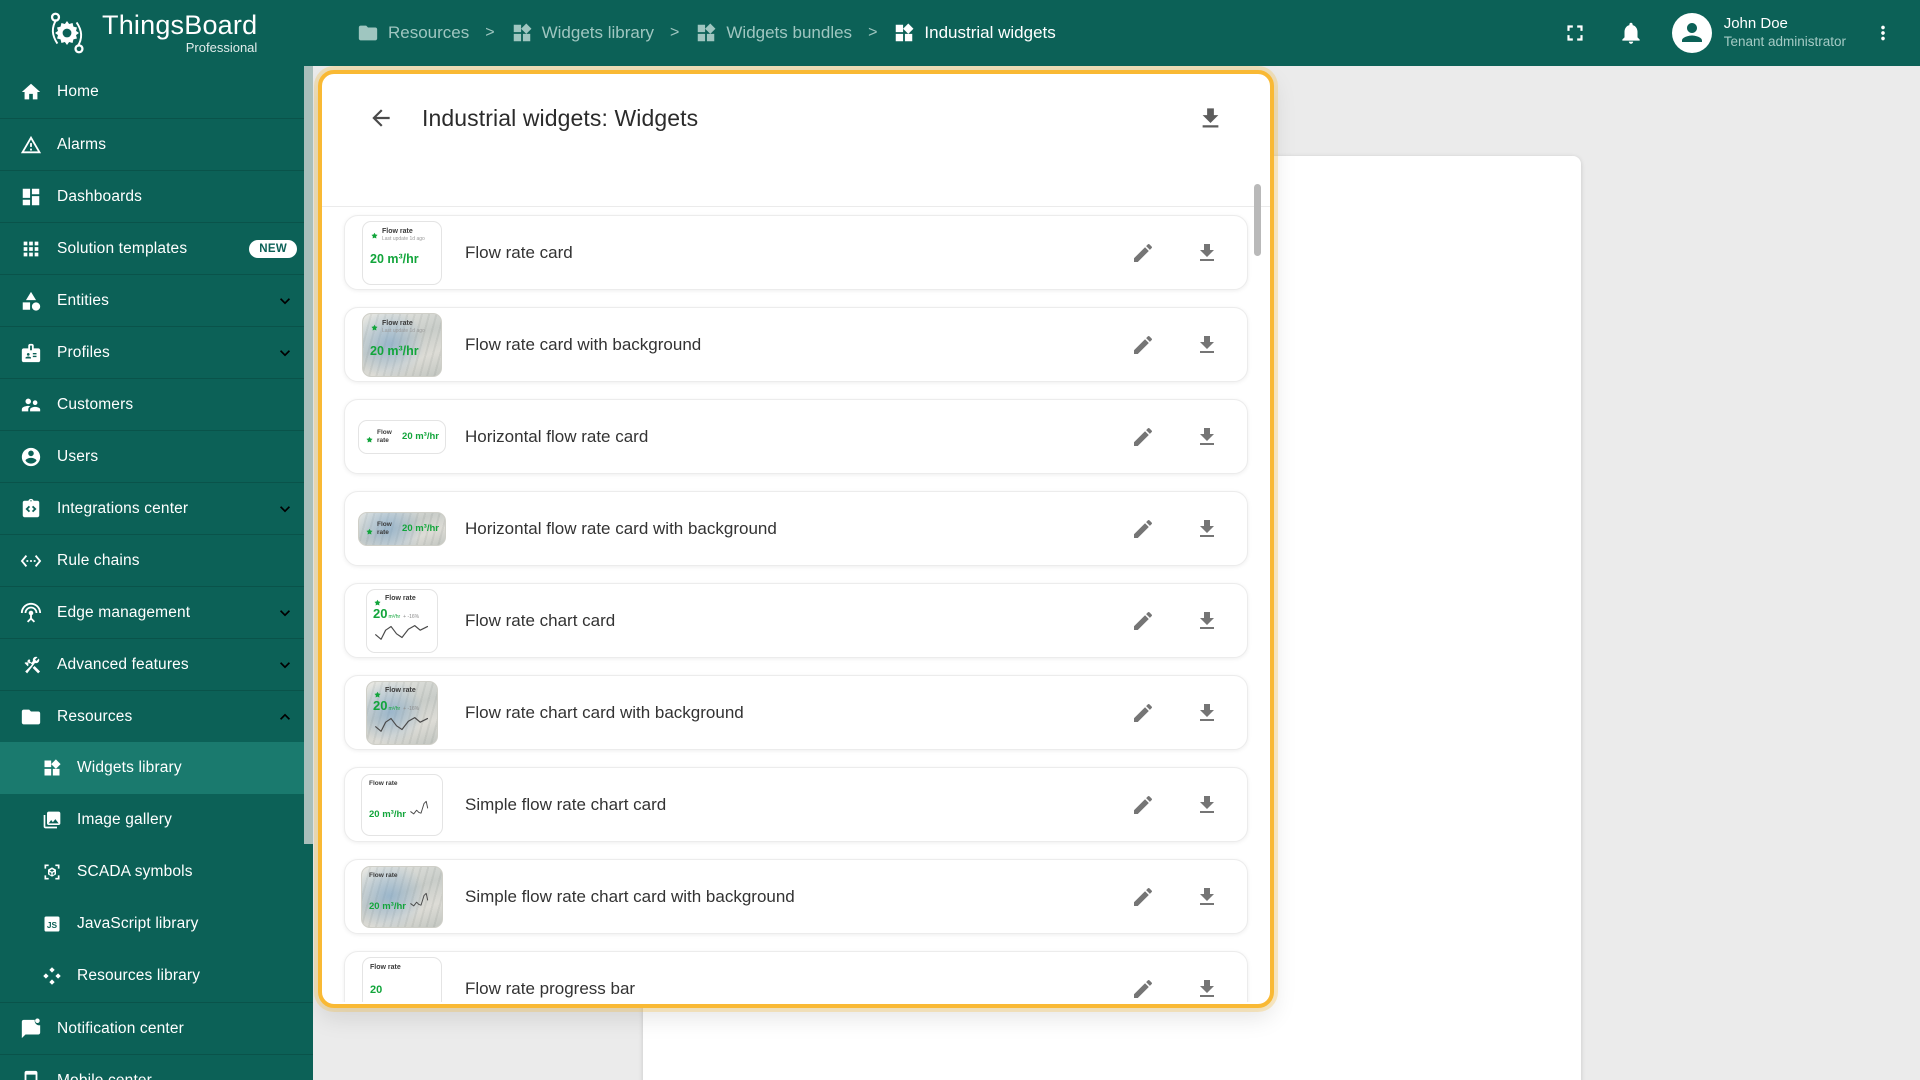 This screenshot has height=1080, width=1920. I want to click on download-icon, so click(1207, 991).